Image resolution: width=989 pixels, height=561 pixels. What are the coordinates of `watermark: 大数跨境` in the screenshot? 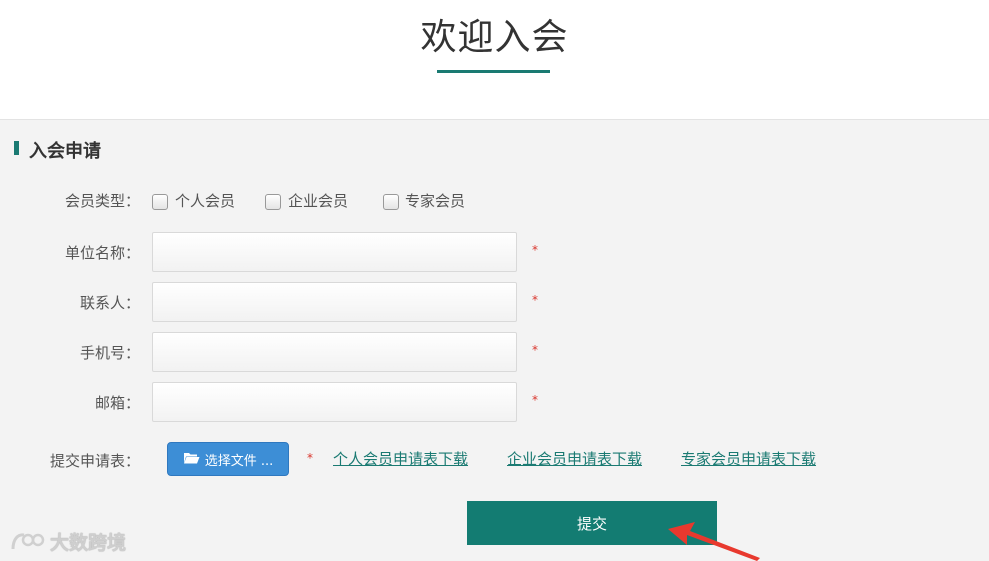 It's located at (68, 541).